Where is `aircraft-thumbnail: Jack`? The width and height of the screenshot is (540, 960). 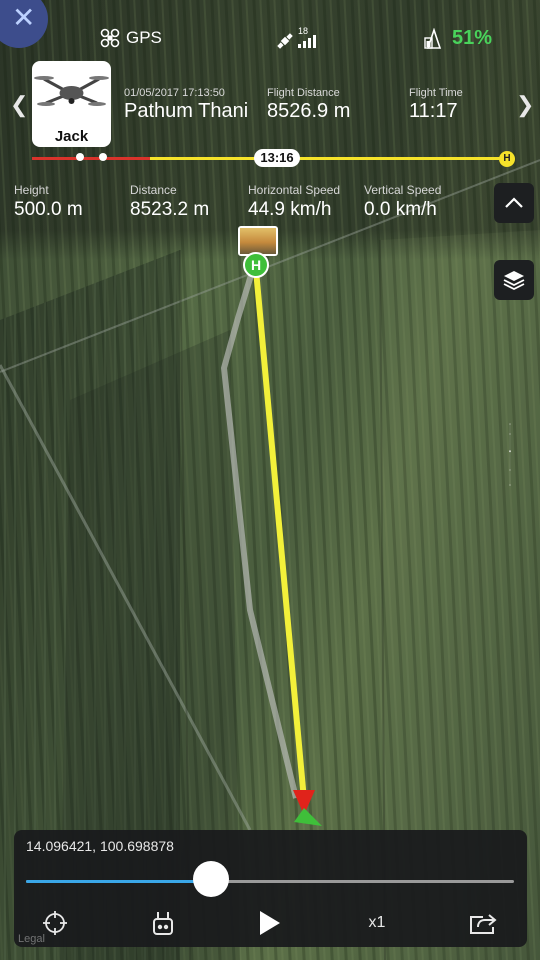 aircraft-thumbnail: Jack is located at coordinates (71, 104).